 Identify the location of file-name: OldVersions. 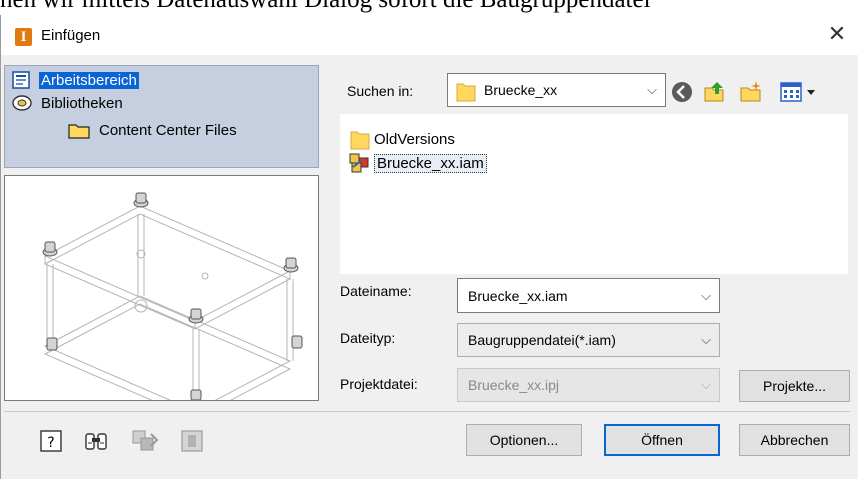
(414, 139).